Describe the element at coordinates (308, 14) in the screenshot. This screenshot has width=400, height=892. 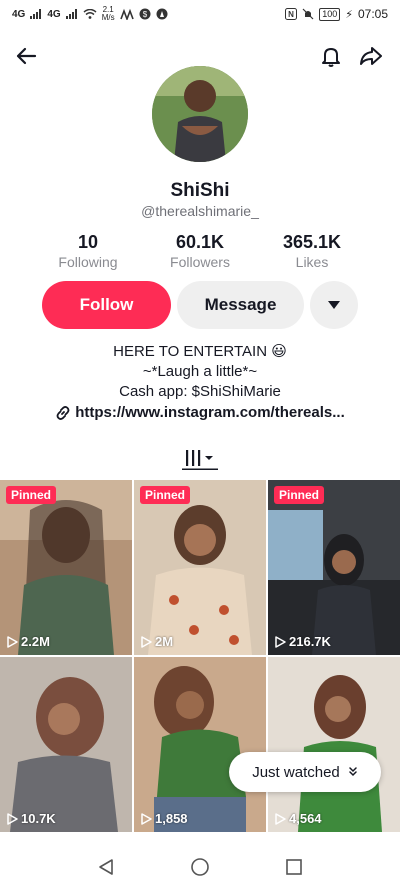
I see `mute-icon` at that location.